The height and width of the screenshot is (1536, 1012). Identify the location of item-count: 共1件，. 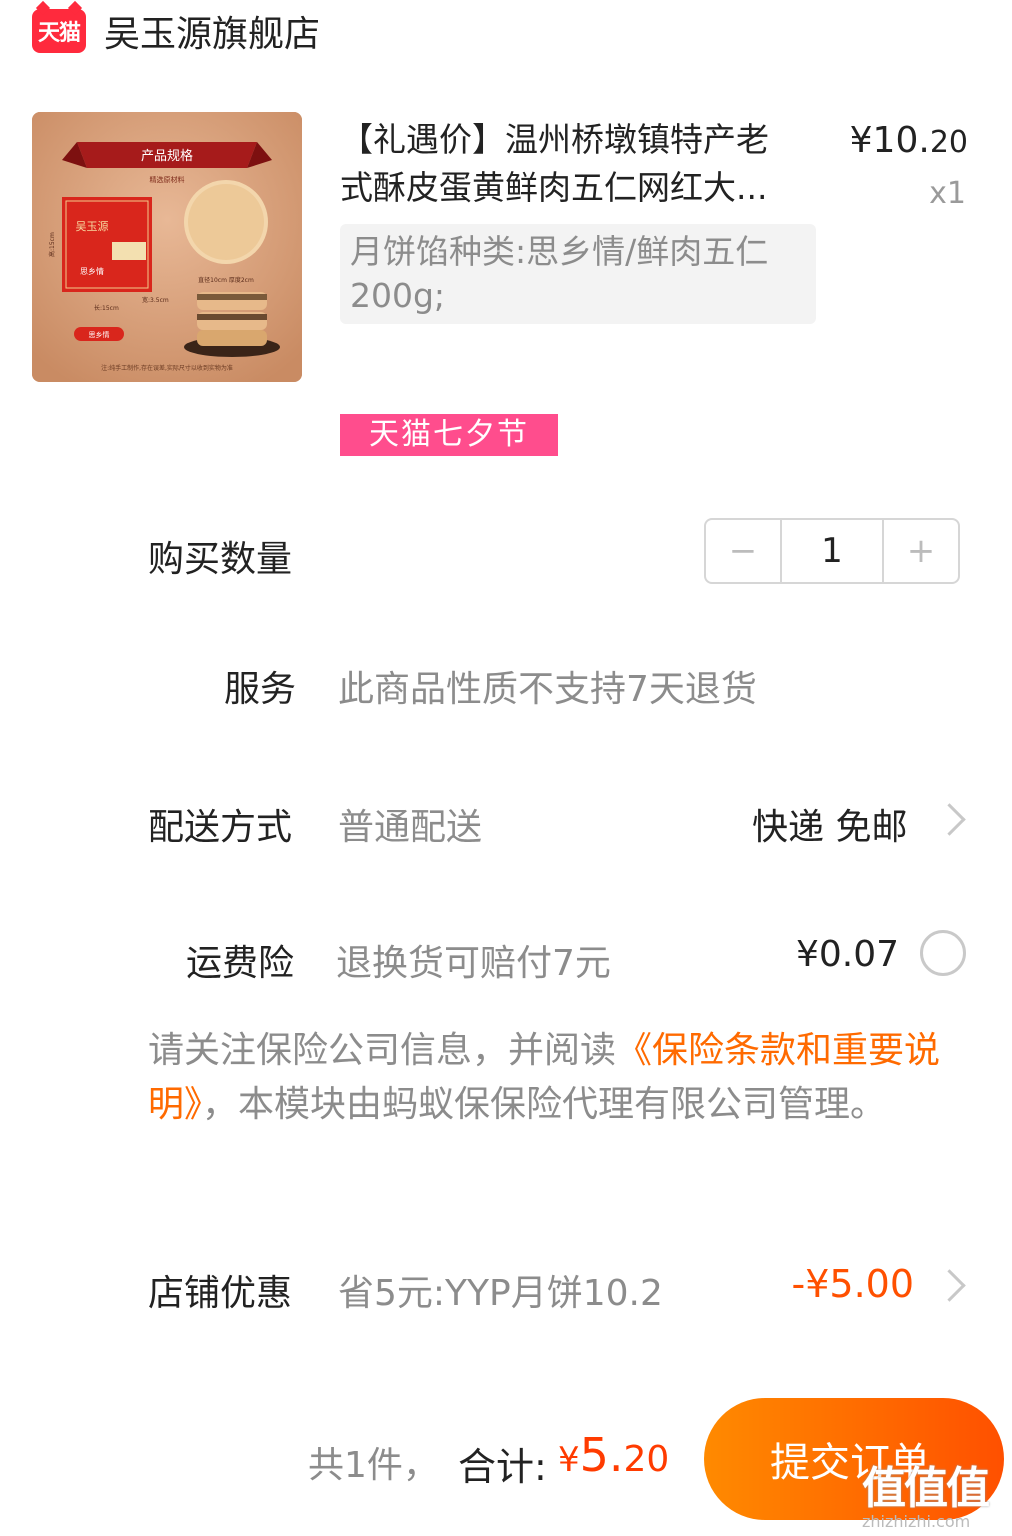
(373, 1465).